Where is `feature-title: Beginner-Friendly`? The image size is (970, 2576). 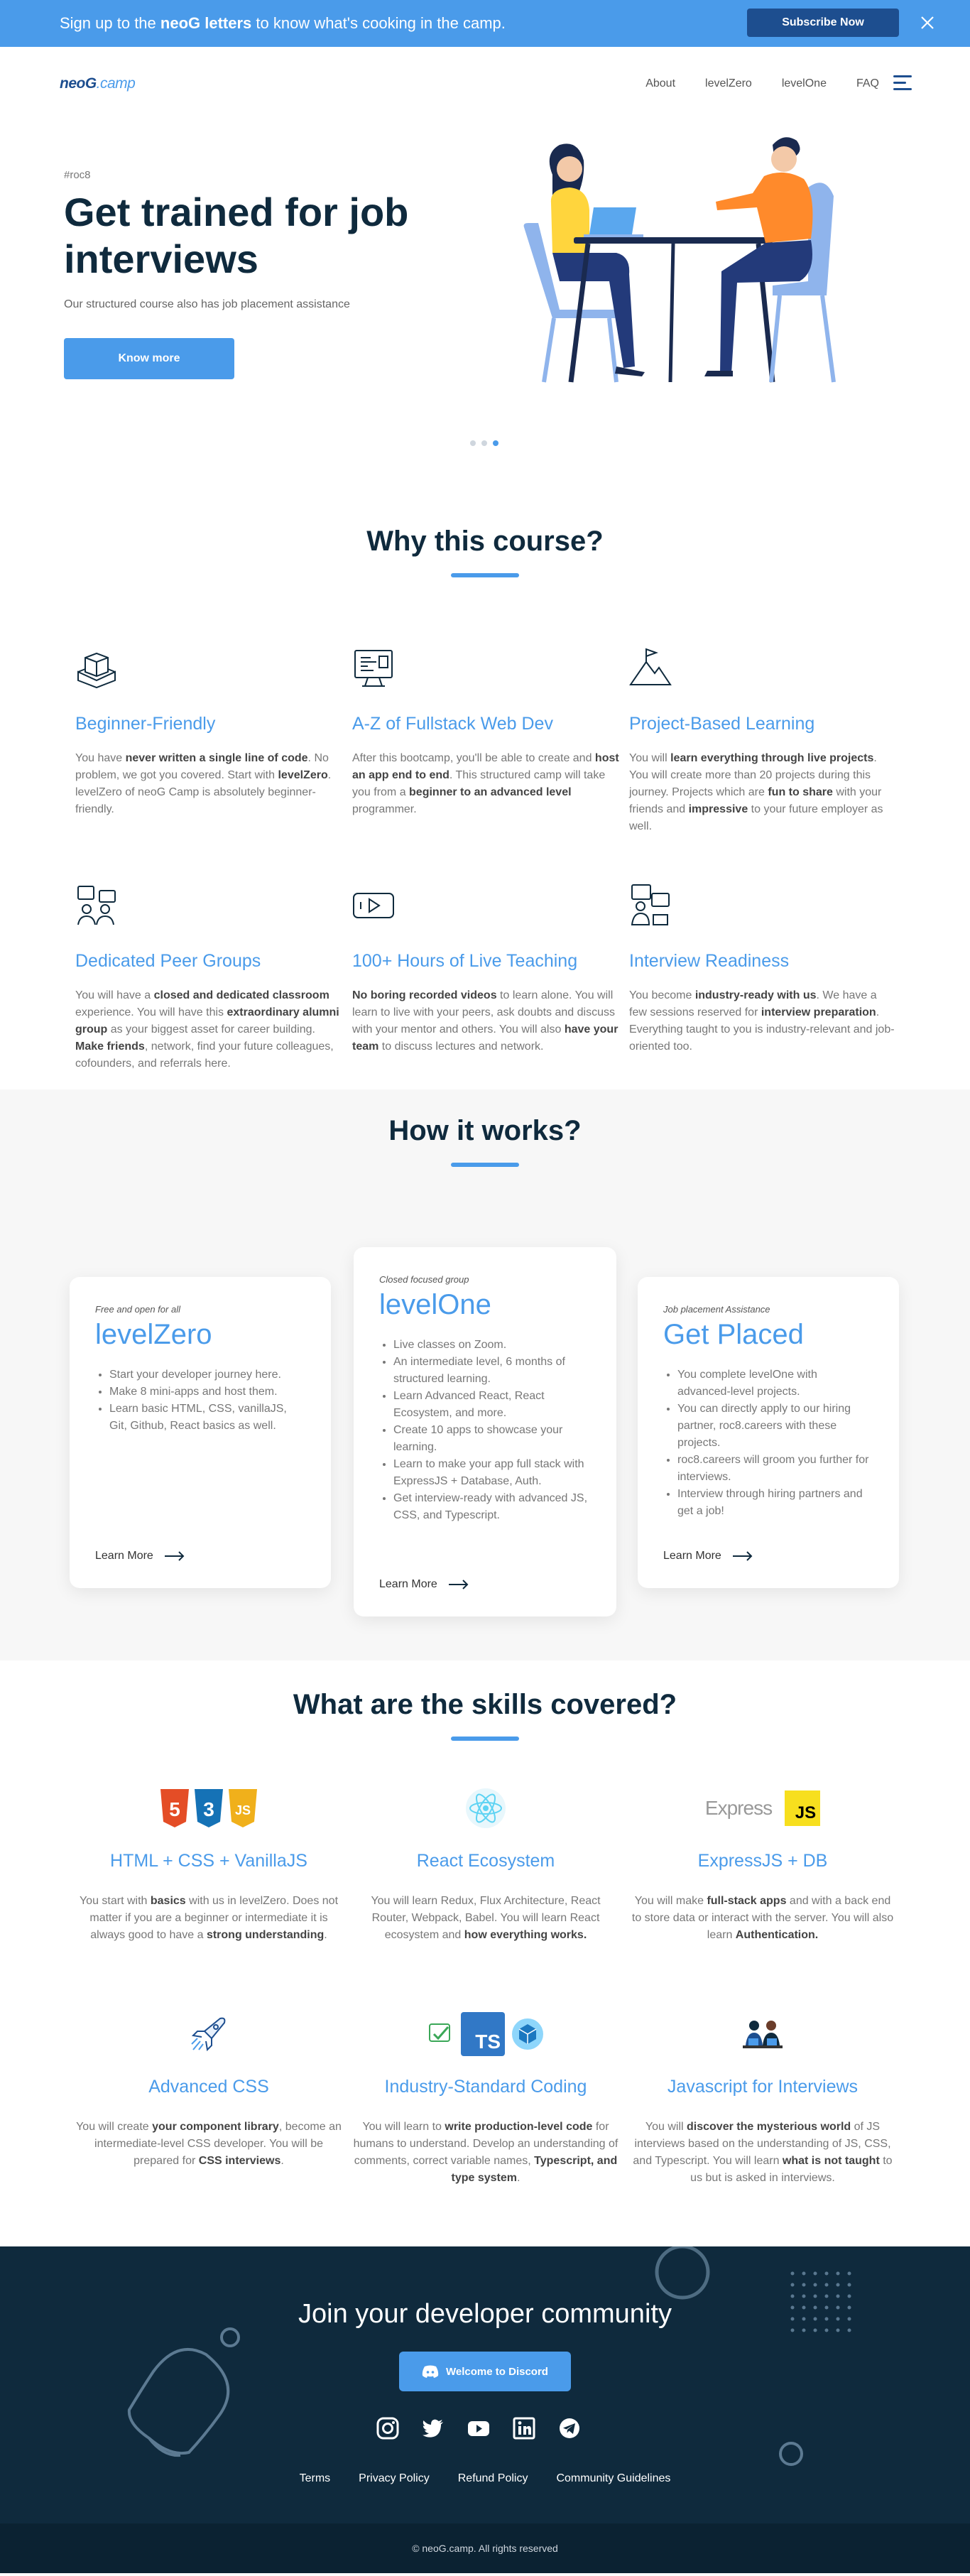 feature-title: Beginner-Friendly is located at coordinates (145, 724).